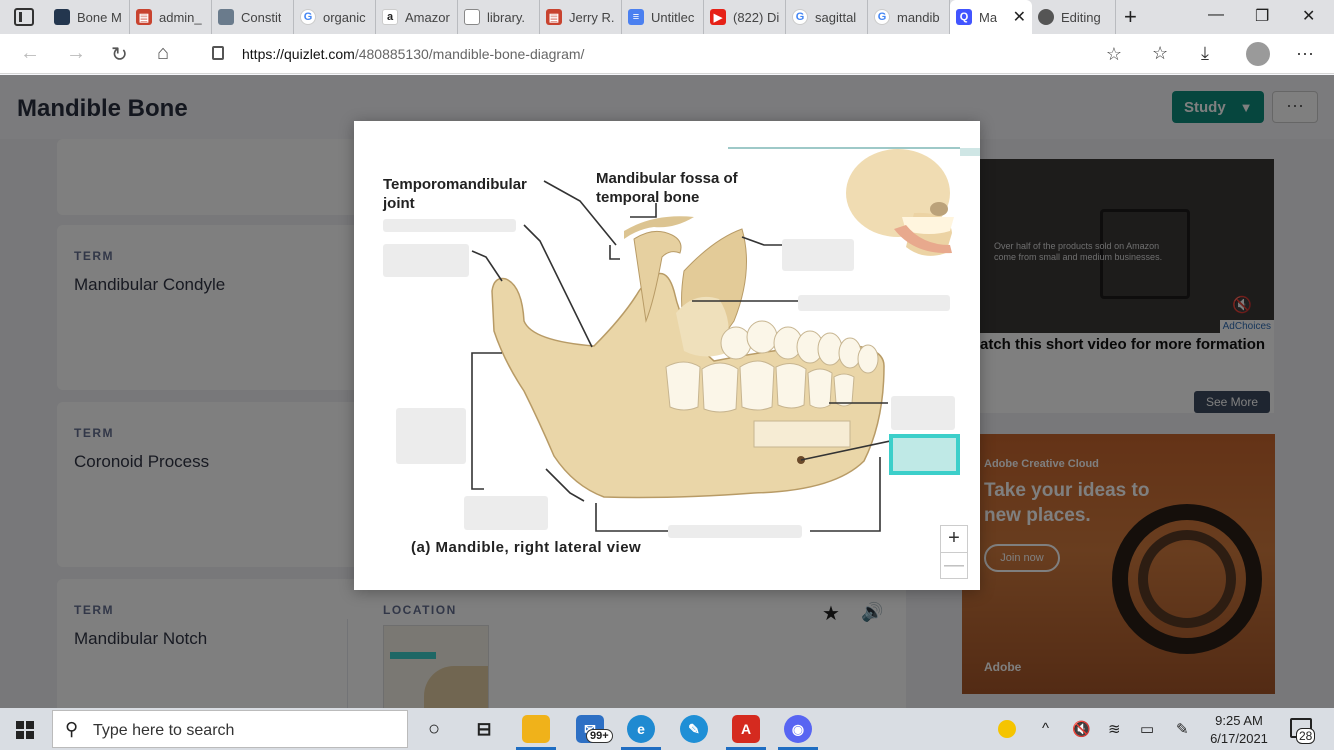 Image resolution: width=1334 pixels, height=750 pixels. Describe the element at coordinates (641, 729) in the screenshot. I see `edge-icon: e` at that location.